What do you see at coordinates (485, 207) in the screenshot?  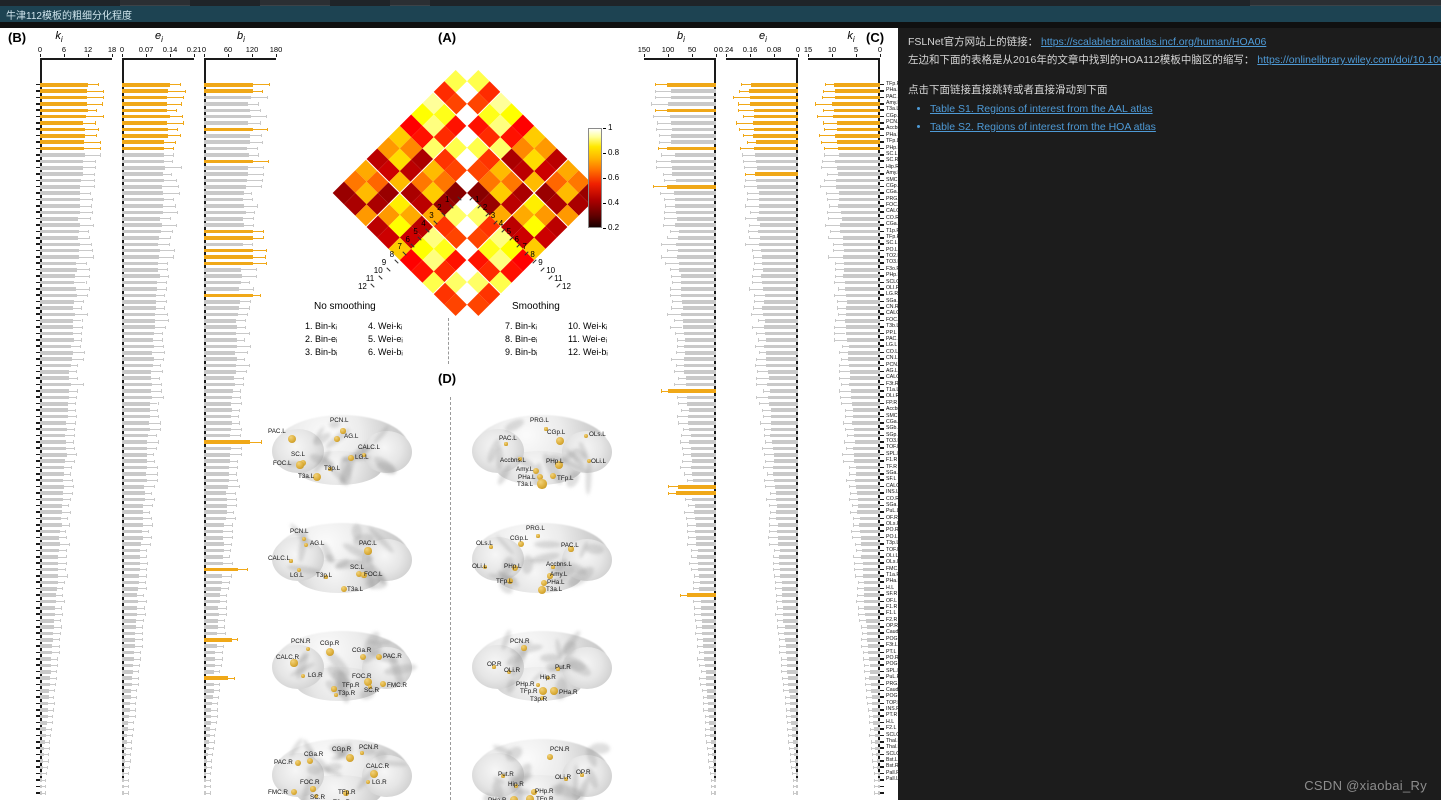 I see `matrix-axis-label-right: 2` at bounding box center [485, 207].